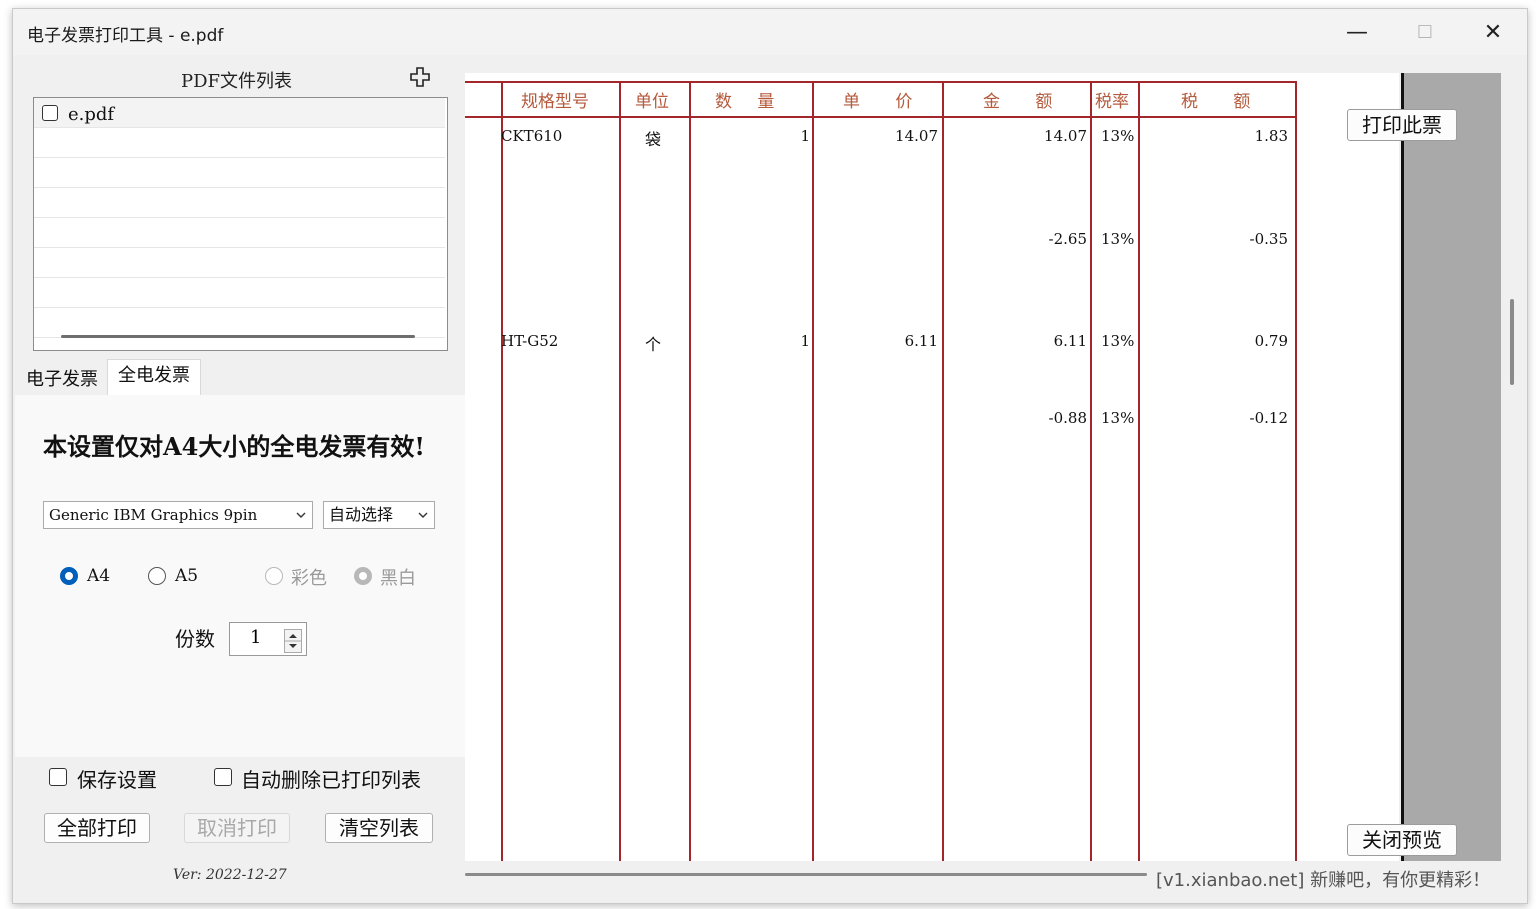  I want to click on window-title: 电子发票打印工具 - e.pdf, so click(125, 36).